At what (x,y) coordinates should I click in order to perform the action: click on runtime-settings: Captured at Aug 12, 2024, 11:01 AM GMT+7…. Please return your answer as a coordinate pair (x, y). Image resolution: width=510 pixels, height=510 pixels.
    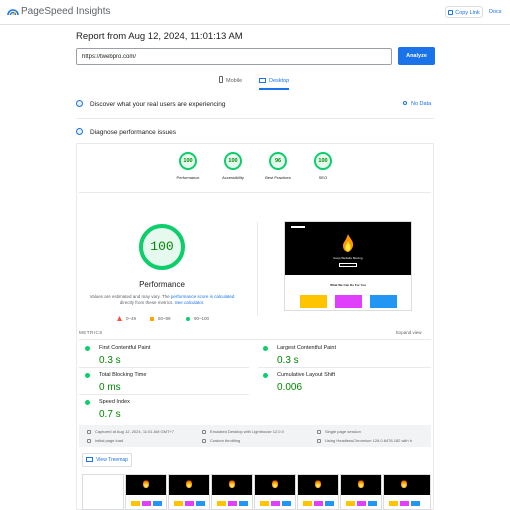
    Looking at the image, I should click on (255, 436).